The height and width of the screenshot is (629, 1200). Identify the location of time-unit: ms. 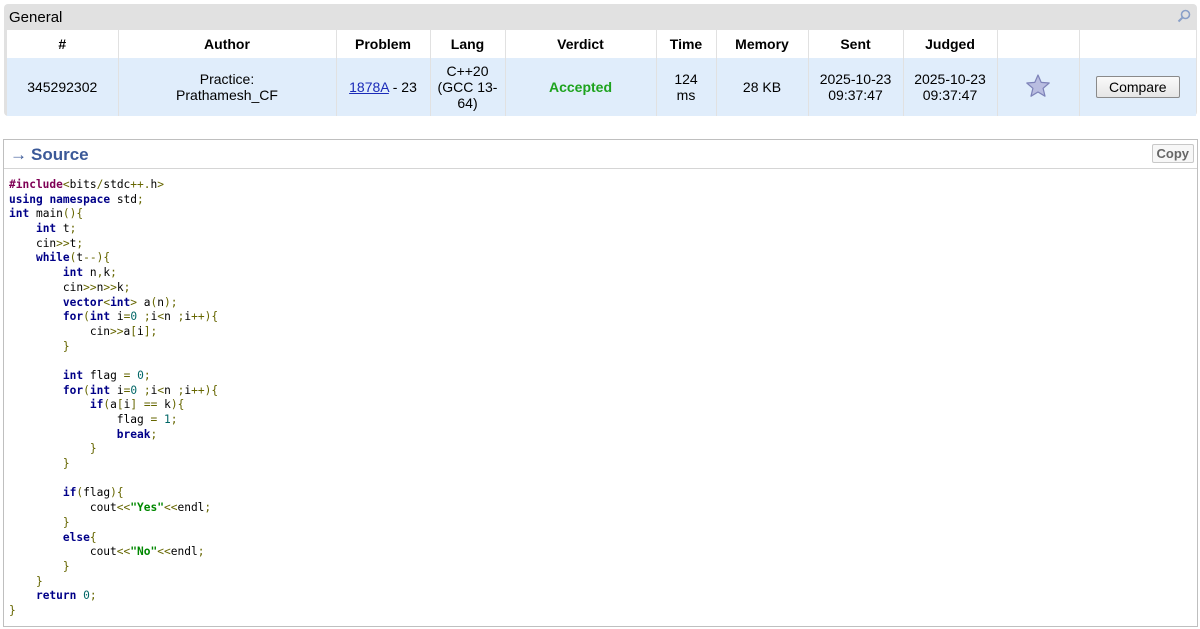
(686, 95).